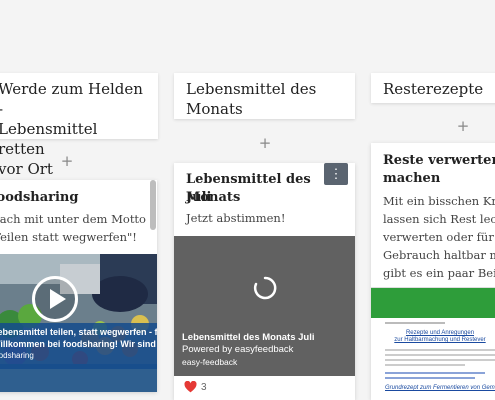 Image resolution: width=495 pixels, height=400 pixels. What do you see at coordinates (153, 205) in the screenshot?
I see `card-scrollbar` at bounding box center [153, 205].